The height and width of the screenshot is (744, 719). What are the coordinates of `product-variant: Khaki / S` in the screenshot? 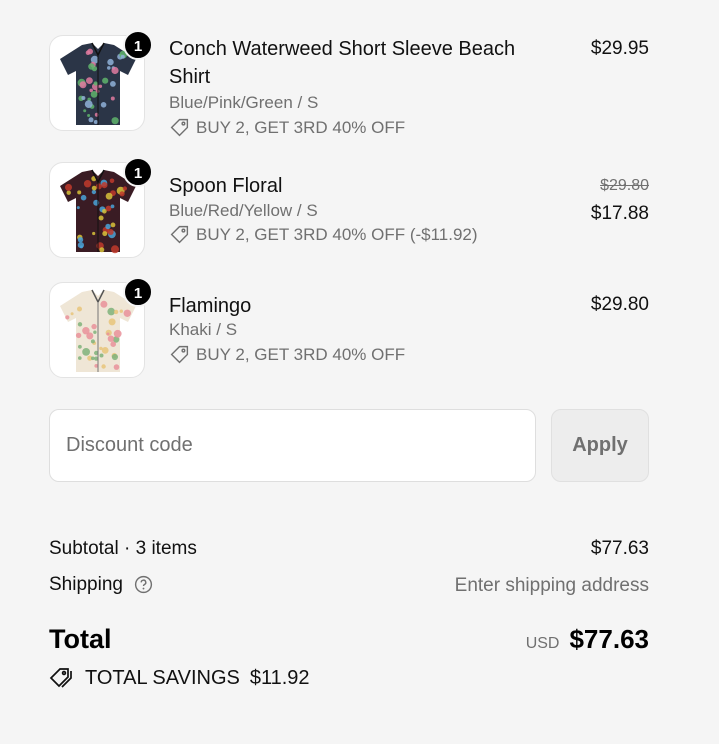 It's located at (203, 329).